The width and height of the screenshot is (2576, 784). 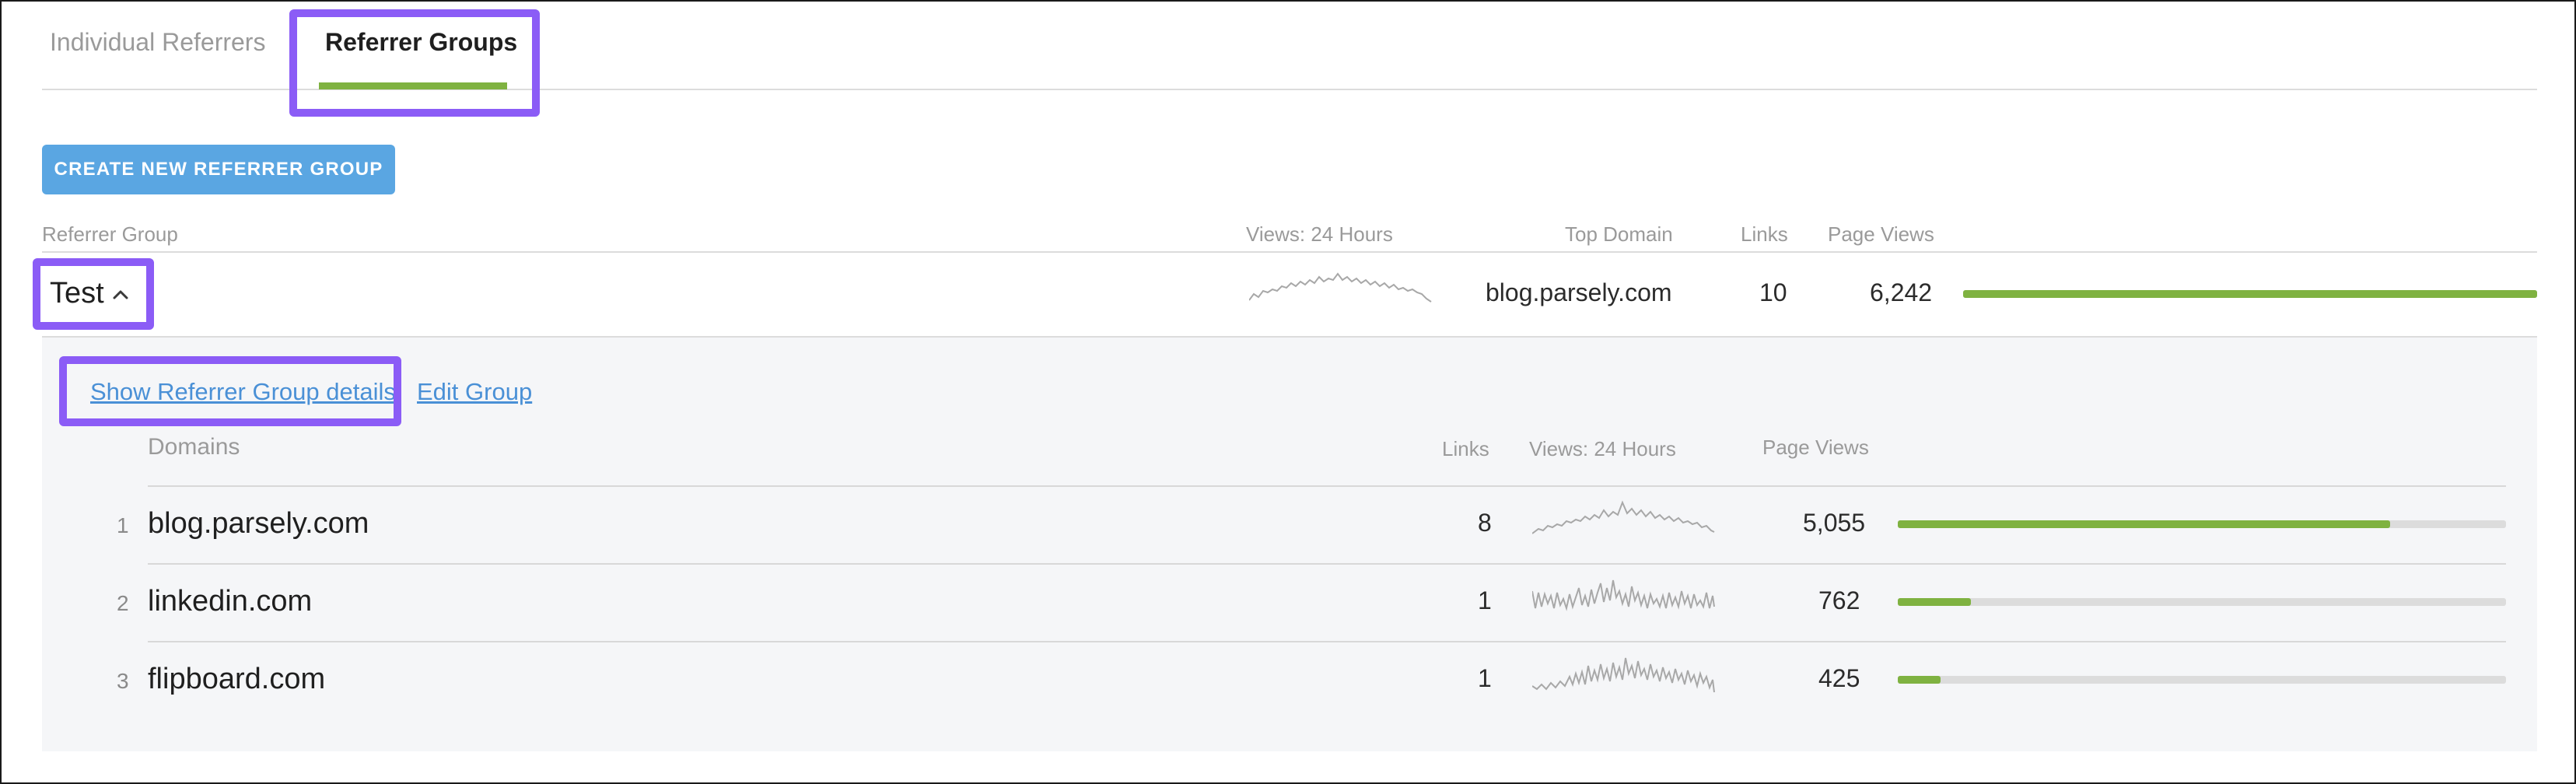 What do you see at coordinates (1619, 234) in the screenshot?
I see `column-header-top-domain: Top Domain` at bounding box center [1619, 234].